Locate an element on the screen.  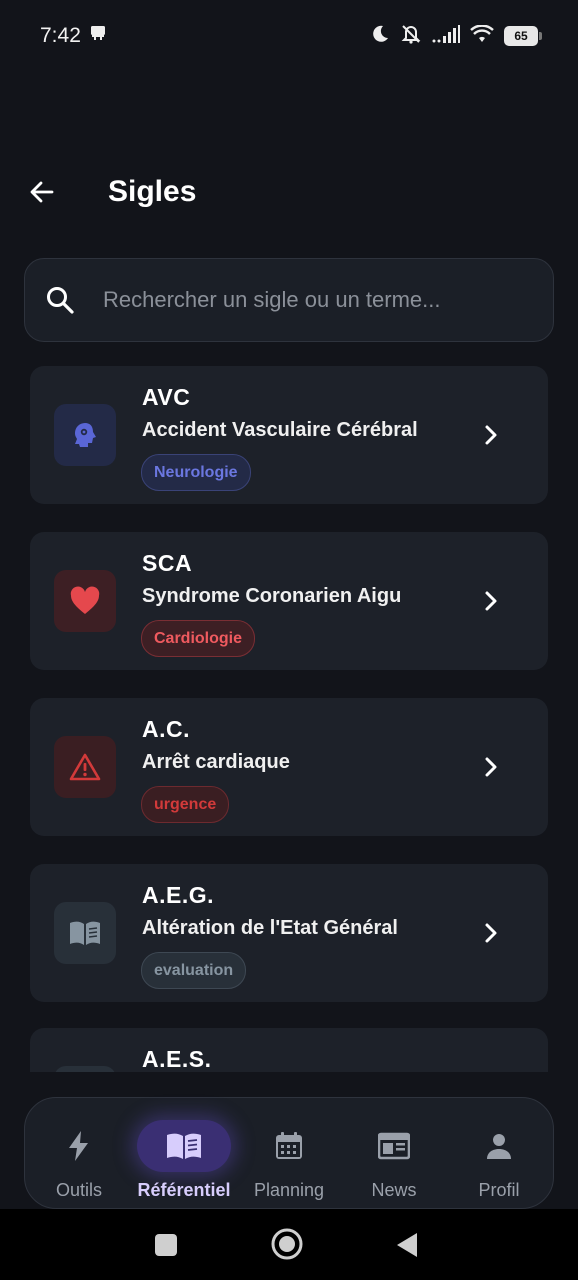
back-nav-button is located at coordinates (407, 1247).